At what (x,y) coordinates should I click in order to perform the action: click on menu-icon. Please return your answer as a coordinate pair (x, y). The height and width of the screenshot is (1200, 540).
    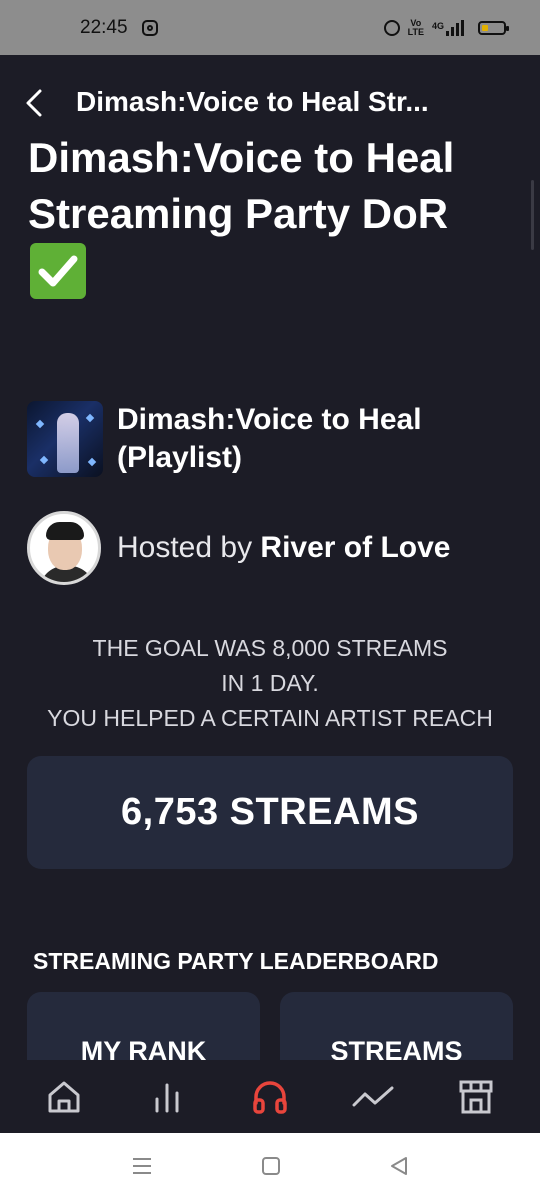
    Looking at the image, I should click on (142, 1166).